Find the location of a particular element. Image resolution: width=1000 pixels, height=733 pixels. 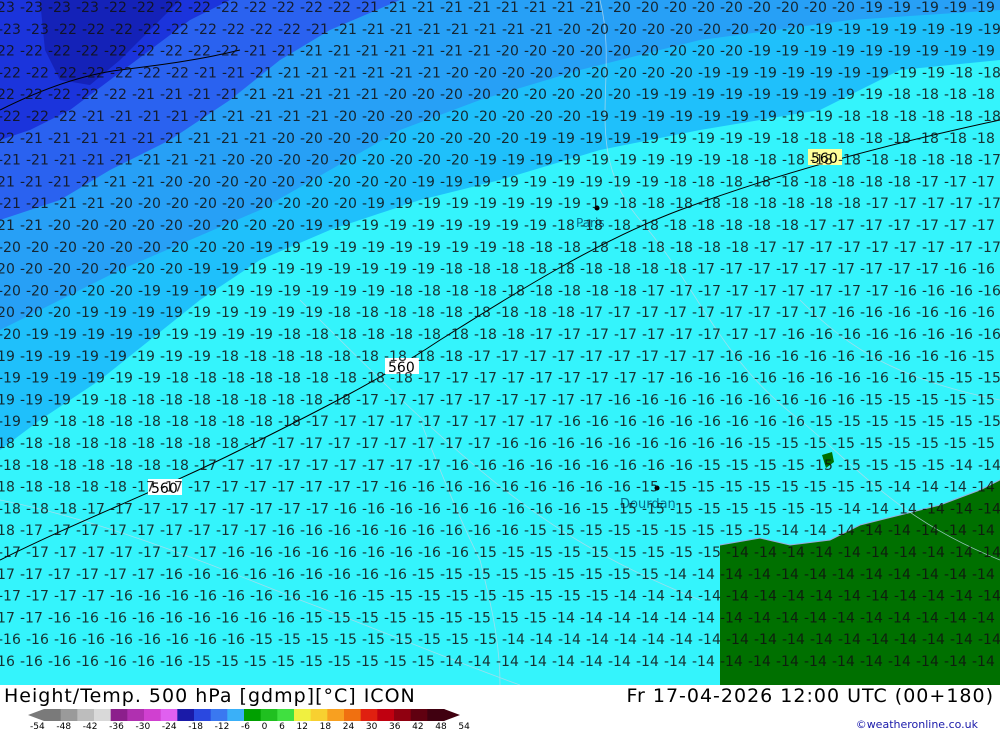

temperature-label: -23 is located at coordinates (87, 8).